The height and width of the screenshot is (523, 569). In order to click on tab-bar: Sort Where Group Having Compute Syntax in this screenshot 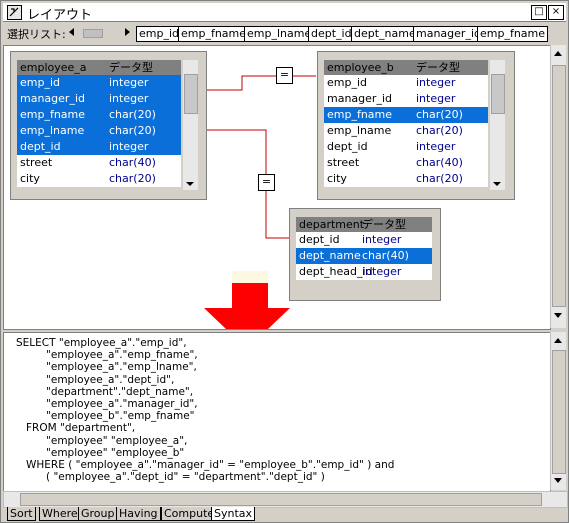, I will do `click(284, 514)`.